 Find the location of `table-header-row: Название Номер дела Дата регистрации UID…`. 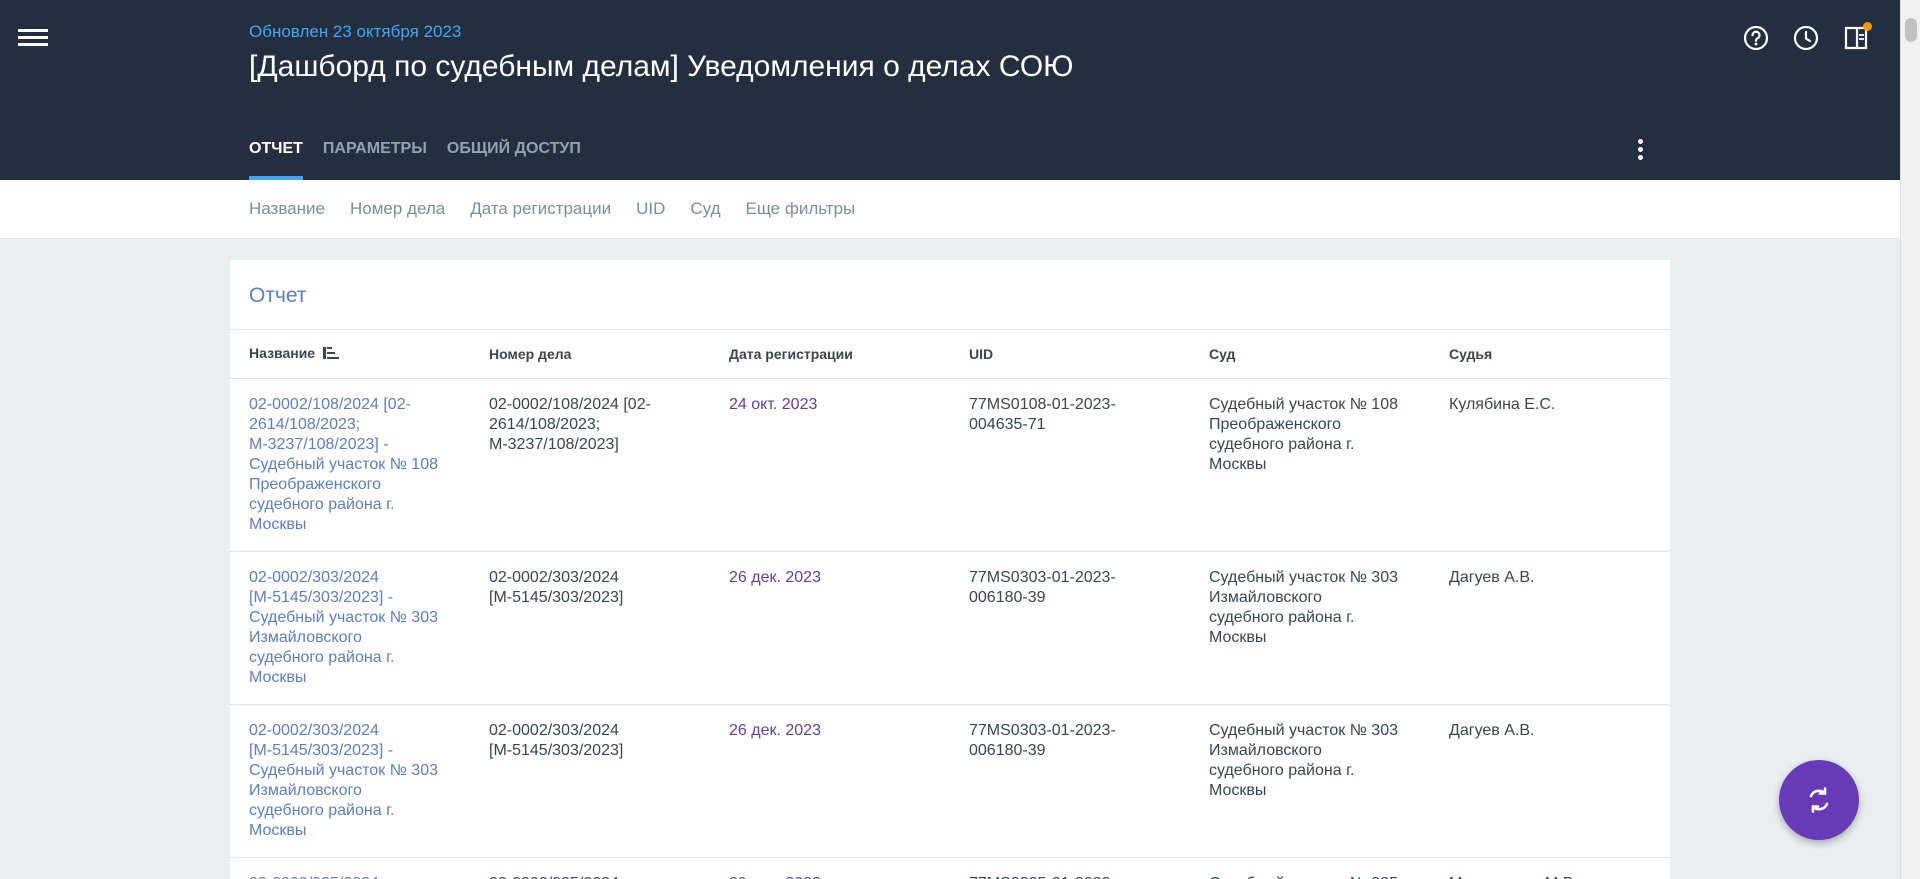

table-header-row: Название Номер дела Дата регистрации UID… is located at coordinates (950, 354).